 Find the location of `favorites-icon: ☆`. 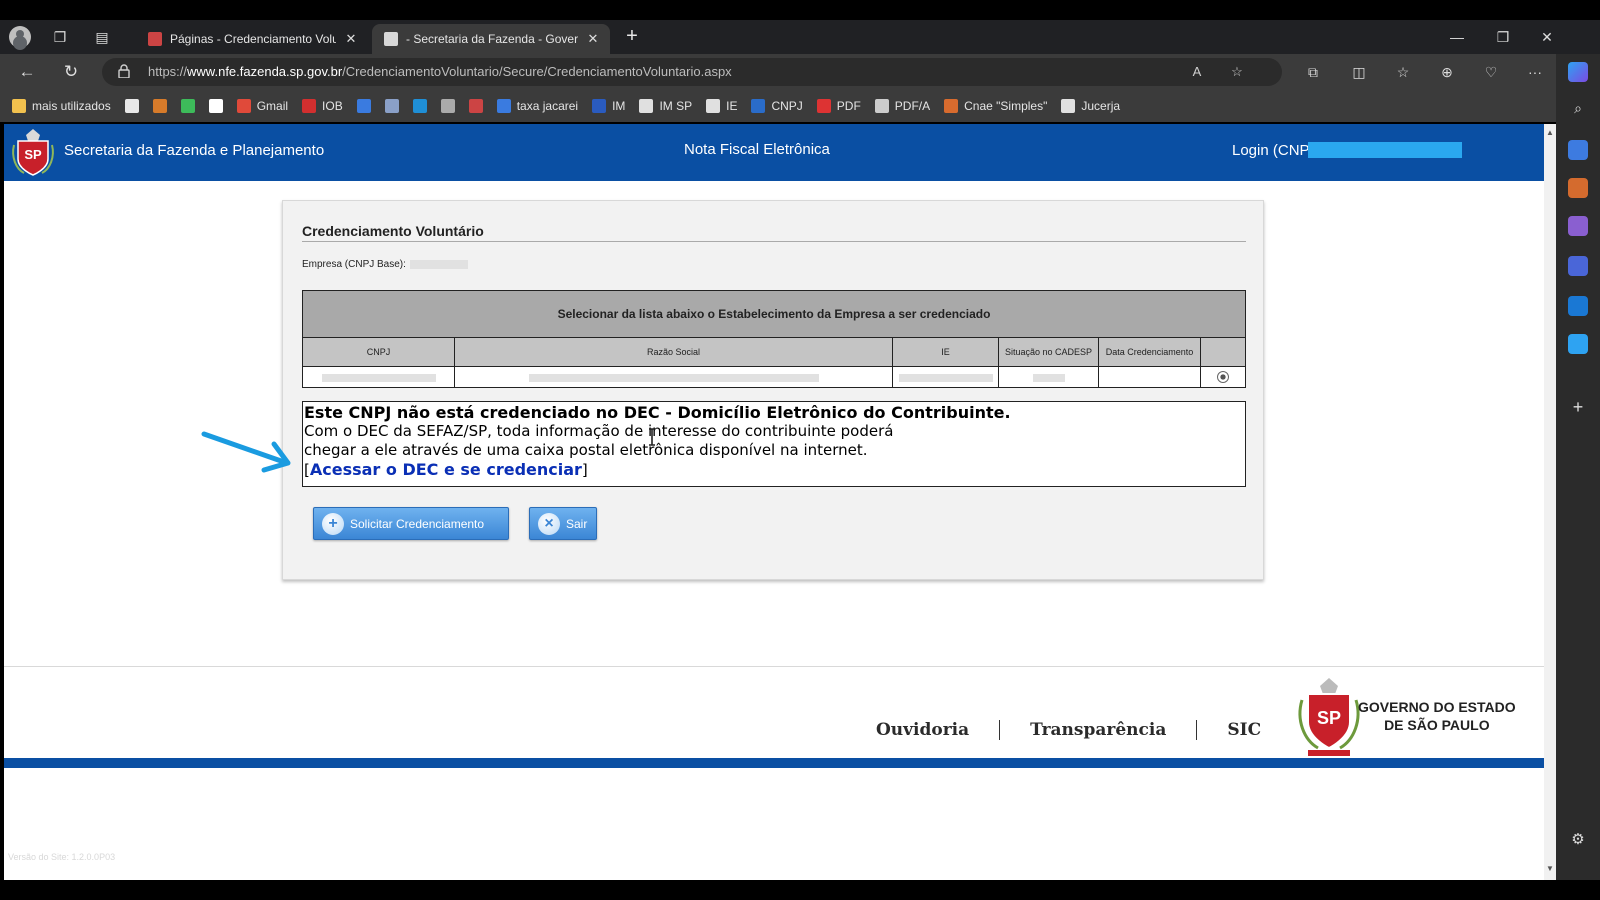

favorites-icon: ☆ is located at coordinates (1403, 72).